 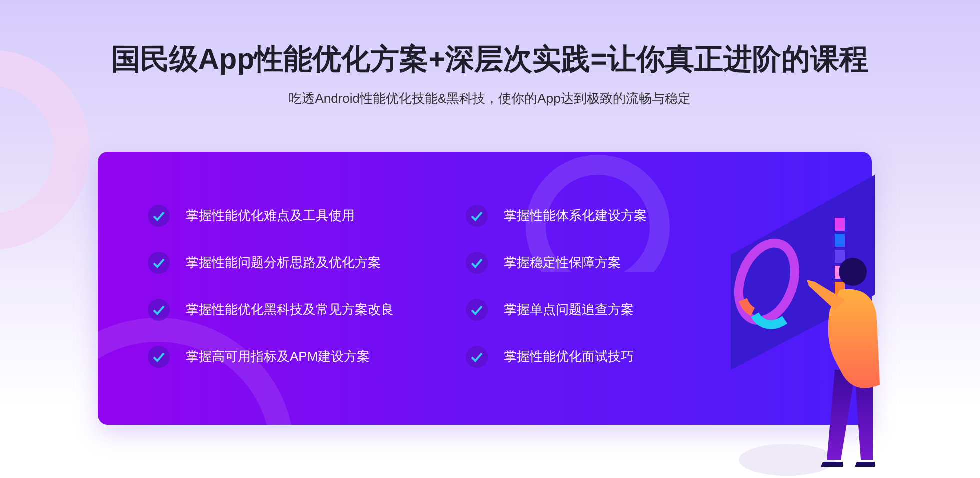 I want to click on feature-text: 掌握性能优化黑科技及常见方案改良, so click(x=290, y=310).